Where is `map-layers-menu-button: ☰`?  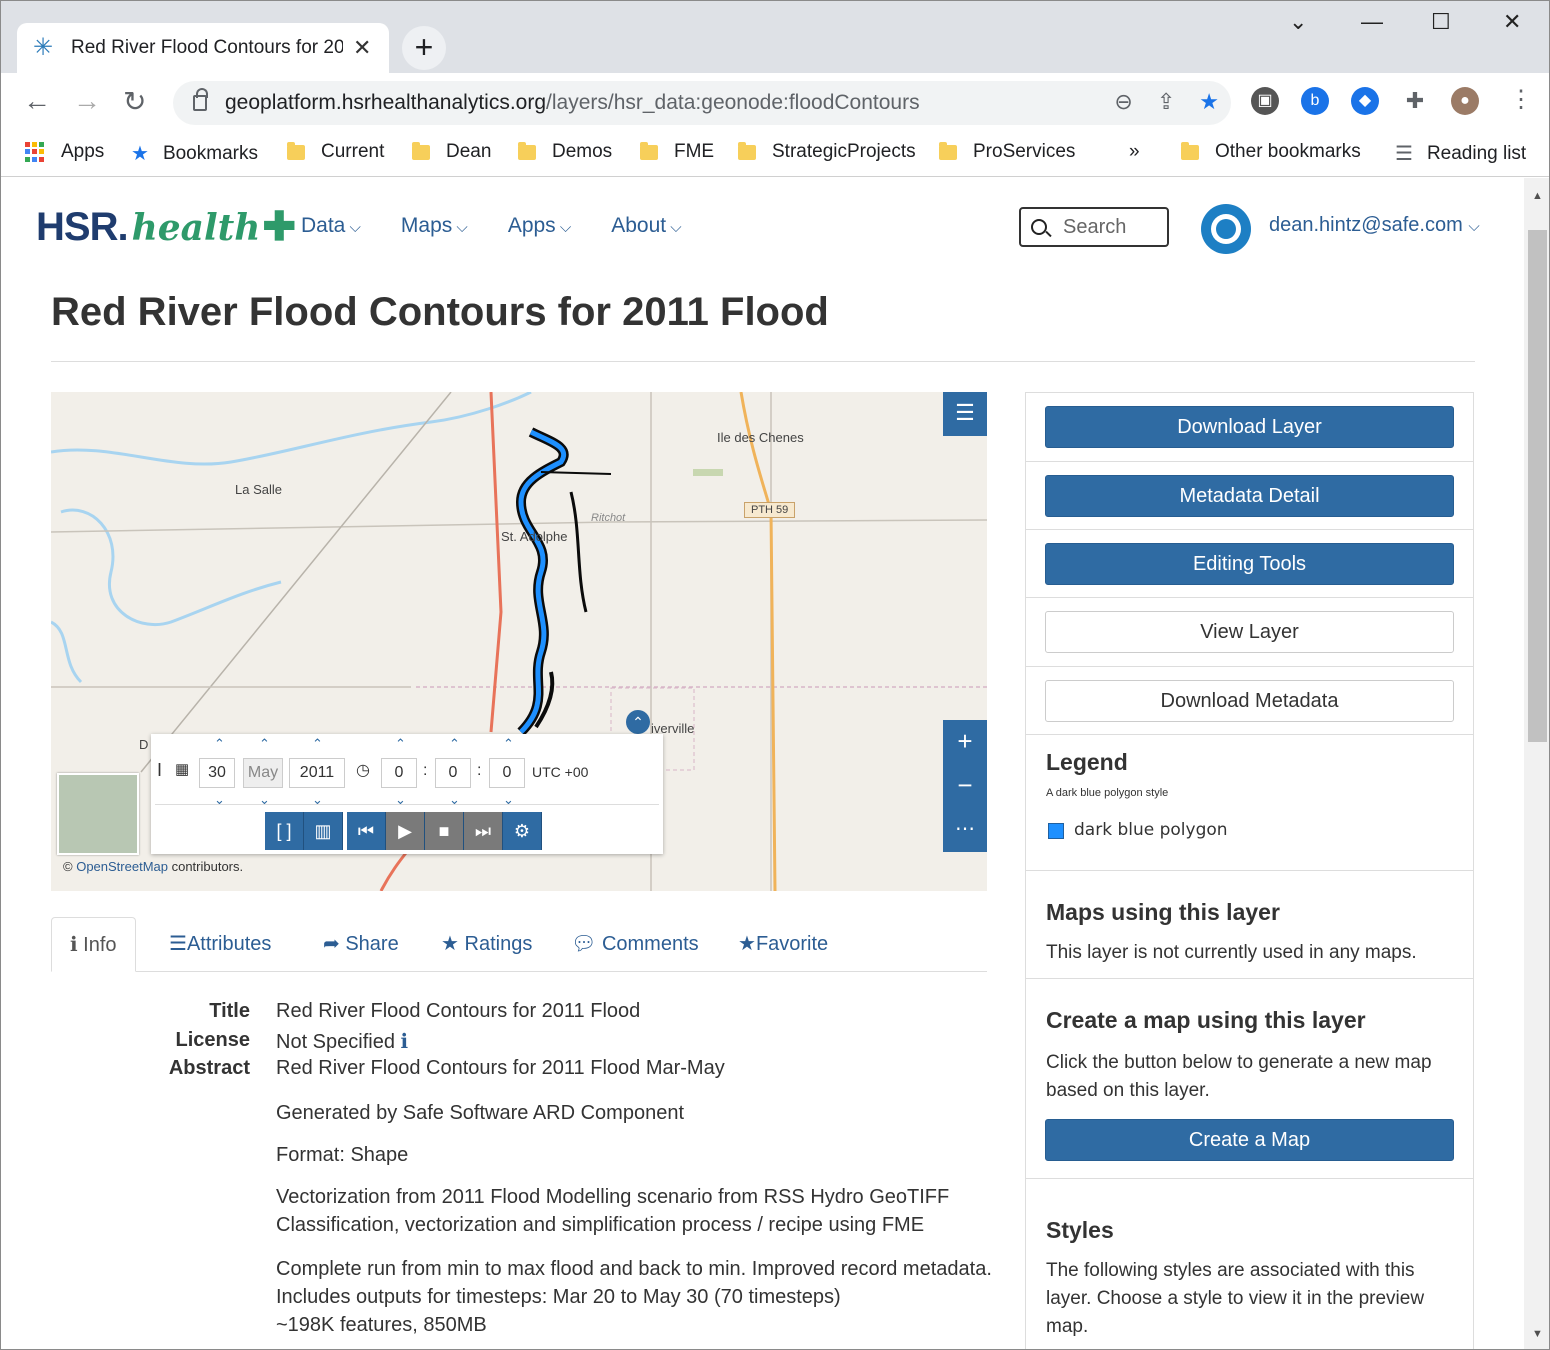
map-layers-menu-button: ☰ is located at coordinates (965, 414).